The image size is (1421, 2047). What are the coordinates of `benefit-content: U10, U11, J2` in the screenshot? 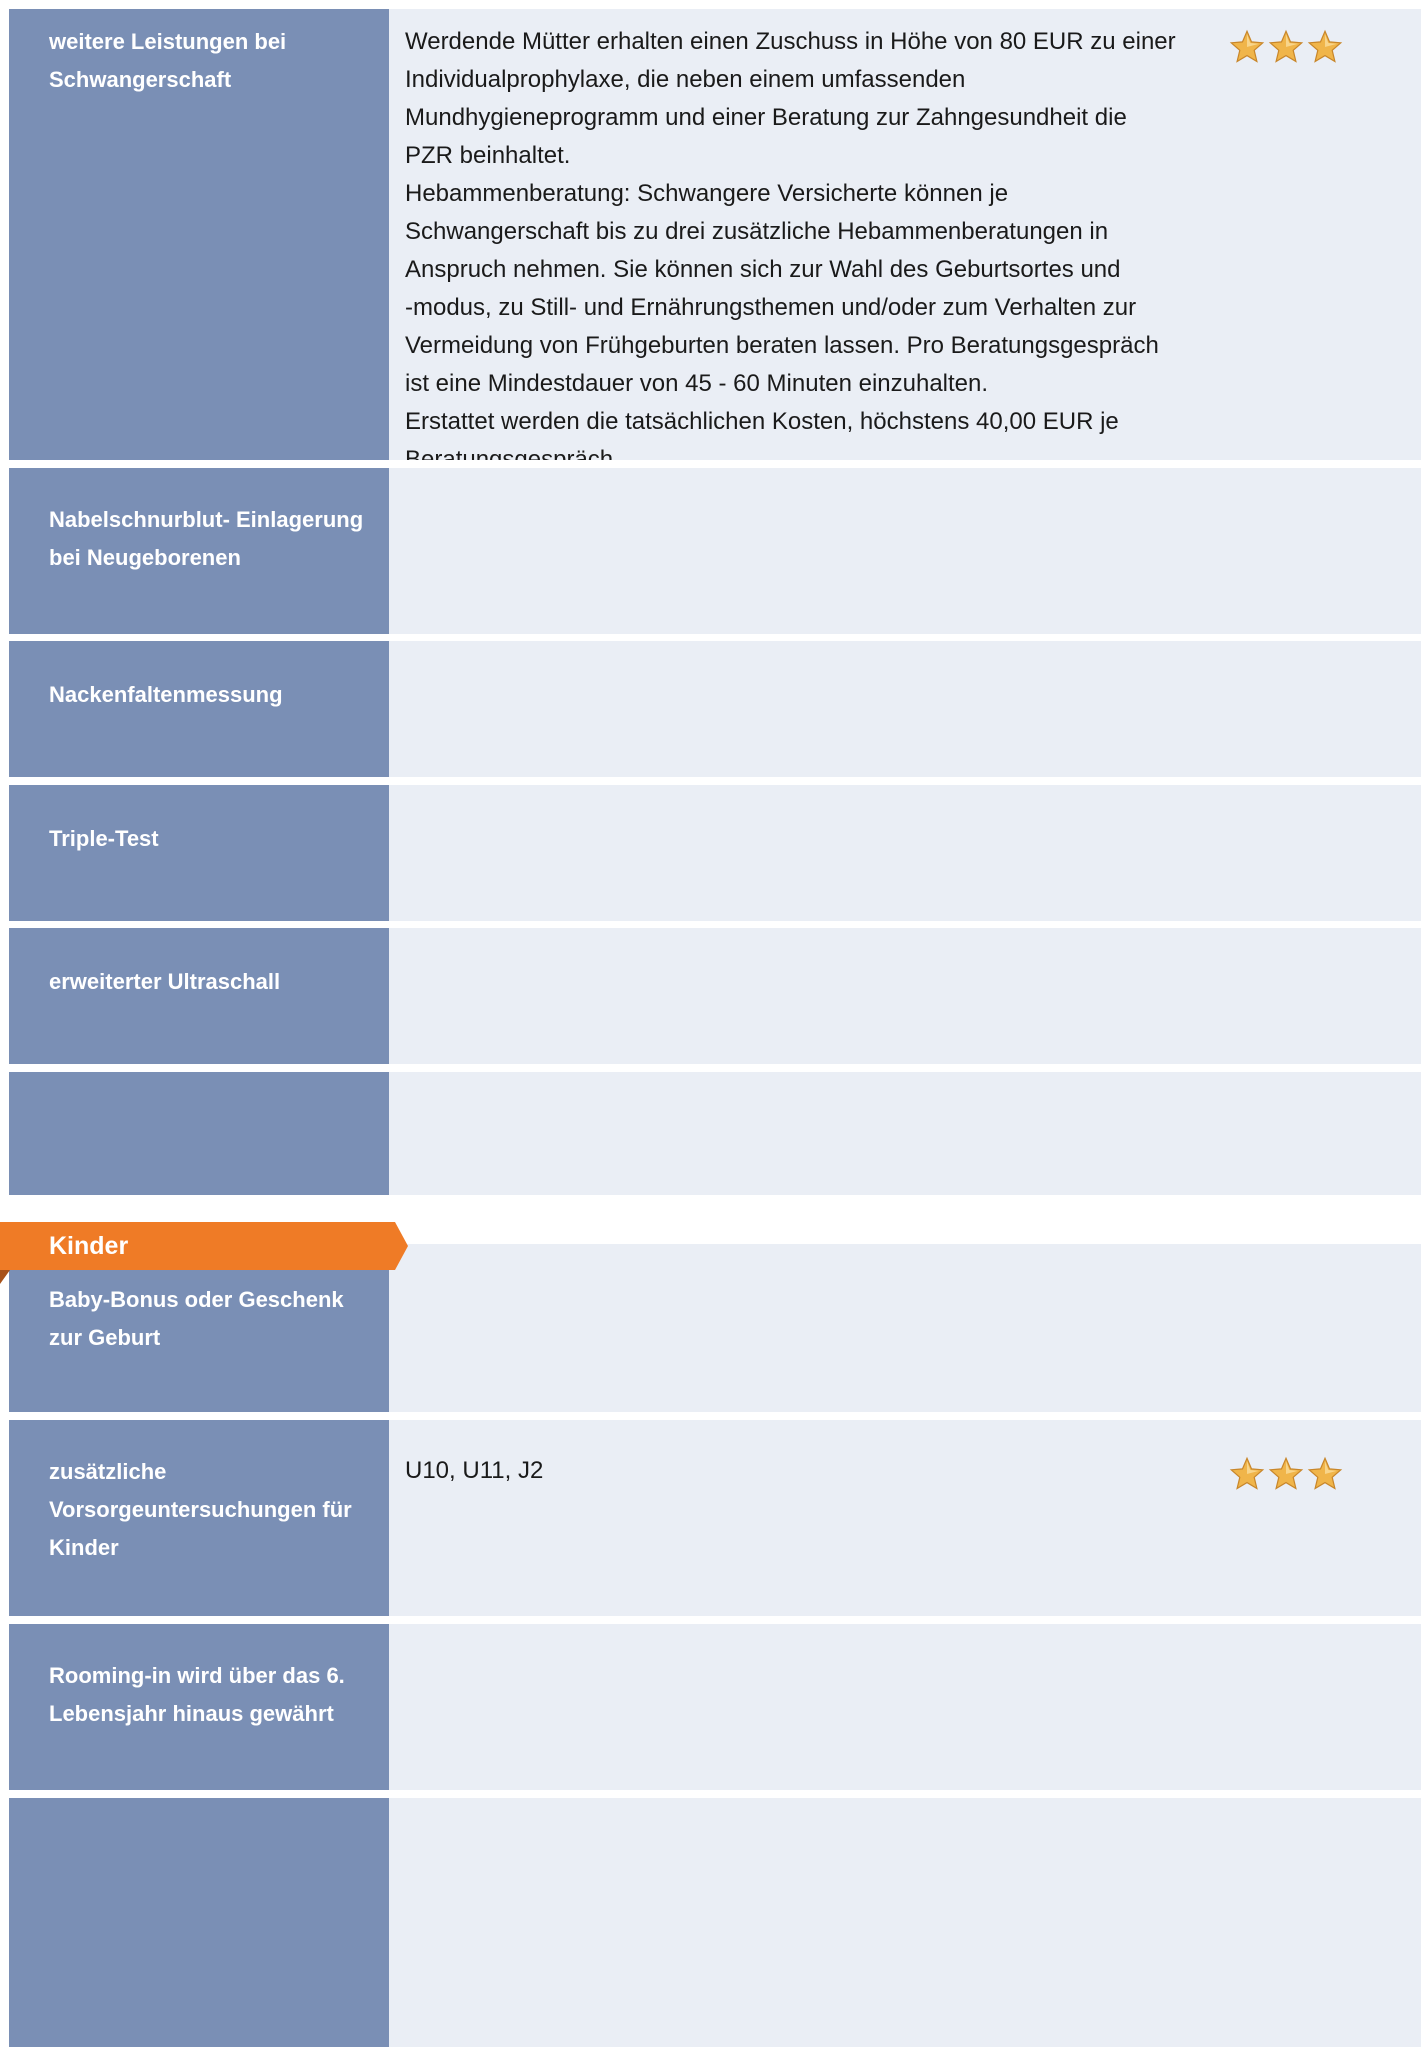 It's located at (905, 1518).